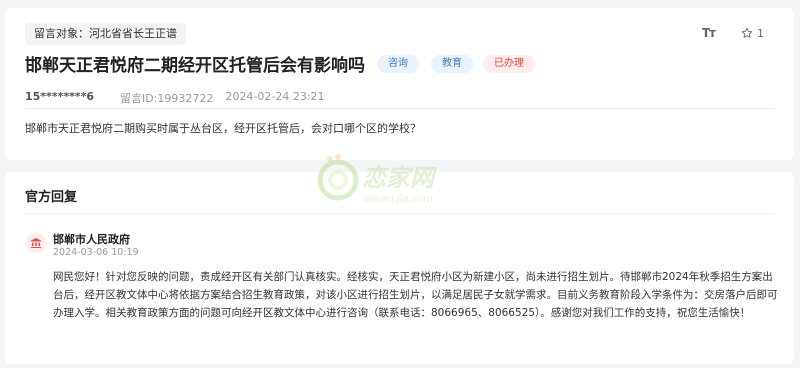 Image resolution: width=800 pixels, height=368 pixels. I want to click on page-title: 邯郸天正君悦府二期经开区托管后会有影响吗, so click(195, 66).